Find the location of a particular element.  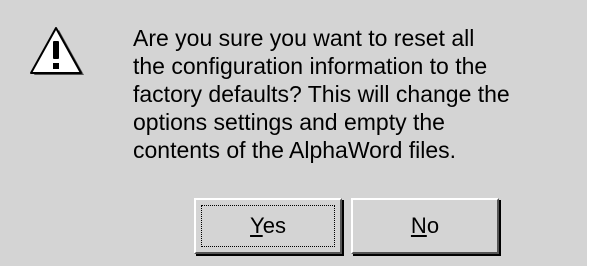

yes-label-rest: es is located at coordinates (274, 225).